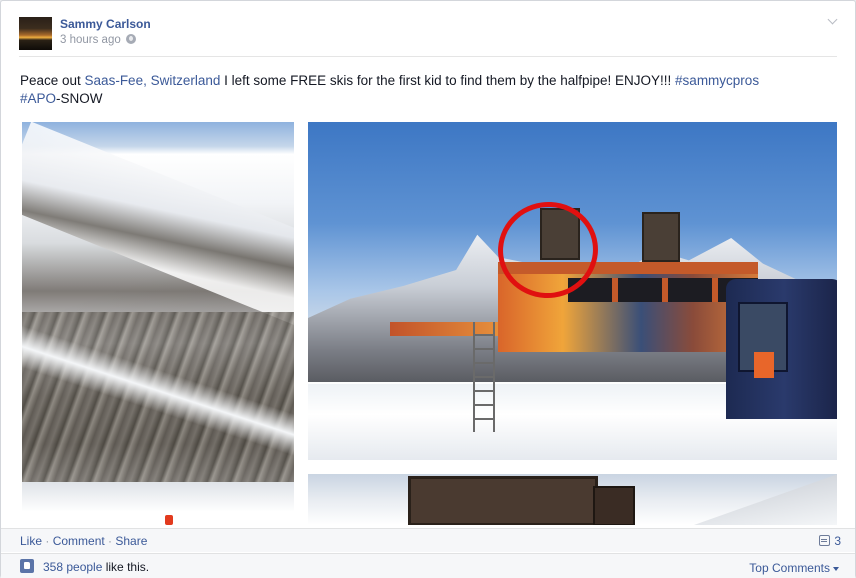  Describe the element at coordinates (430, 33) in the screenshot. I see `post-header: Sammy Carlson 3 hours ago` at that location.